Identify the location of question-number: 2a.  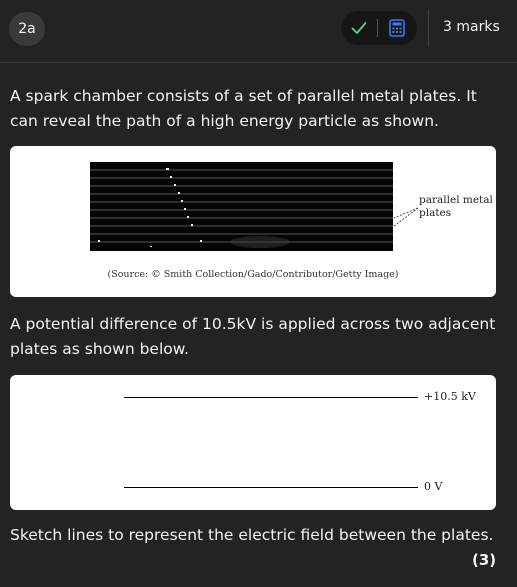
(27, 29).